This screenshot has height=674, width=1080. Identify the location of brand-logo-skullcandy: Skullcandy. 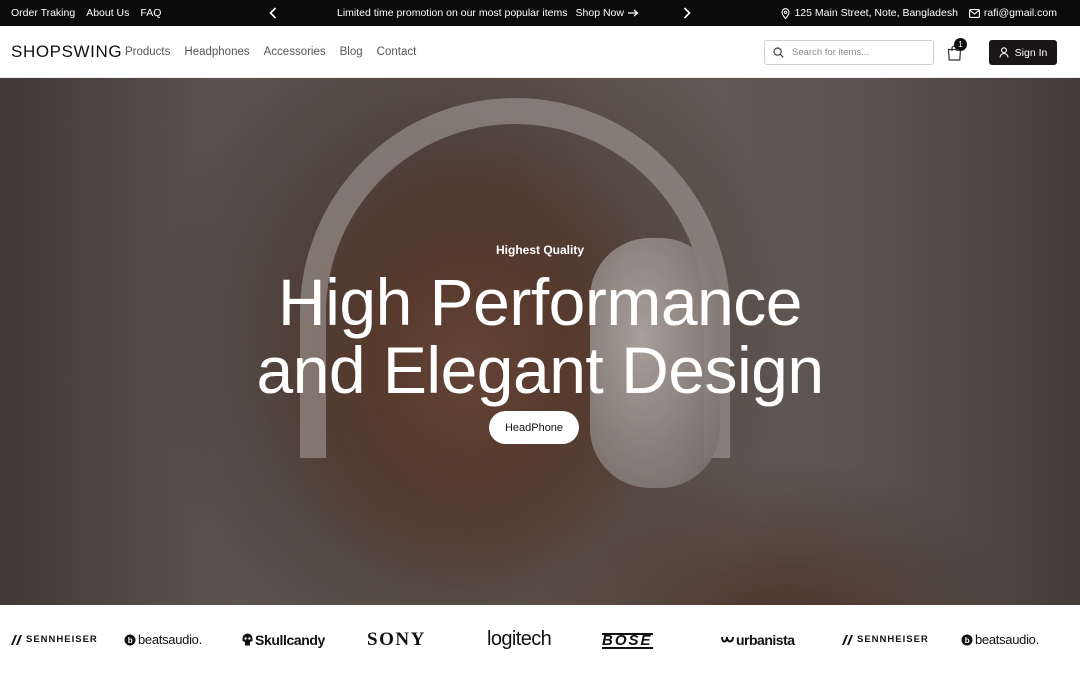
(283, 639).